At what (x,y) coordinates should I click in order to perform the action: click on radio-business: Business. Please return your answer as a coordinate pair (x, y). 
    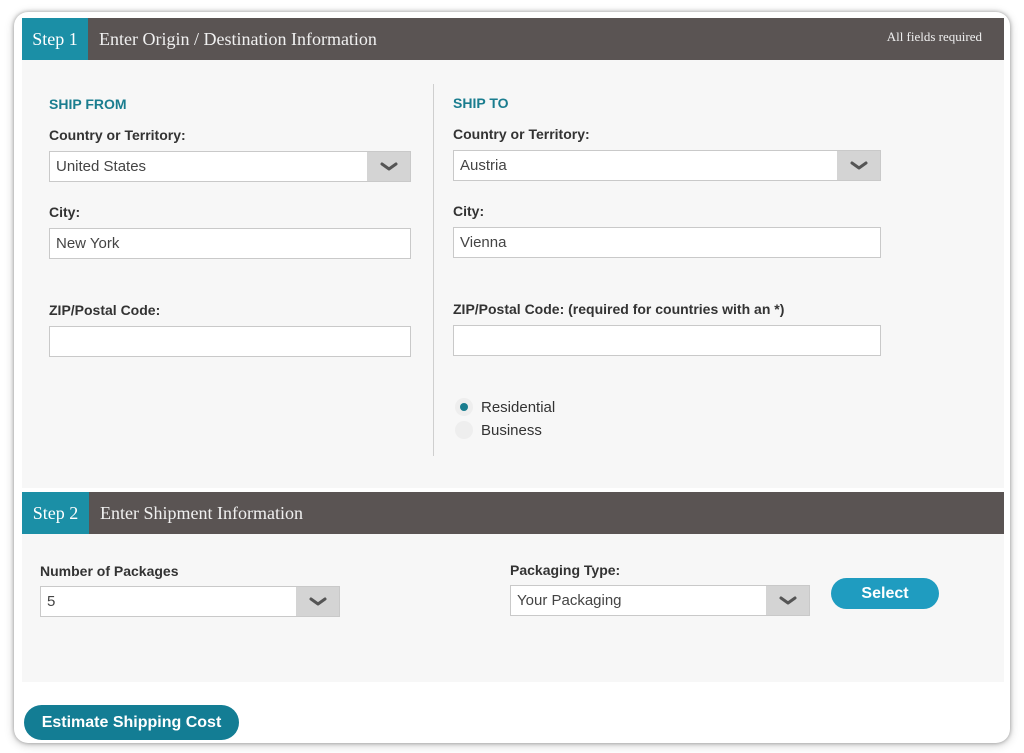
    Looking at the image, I should click on (498, 430).